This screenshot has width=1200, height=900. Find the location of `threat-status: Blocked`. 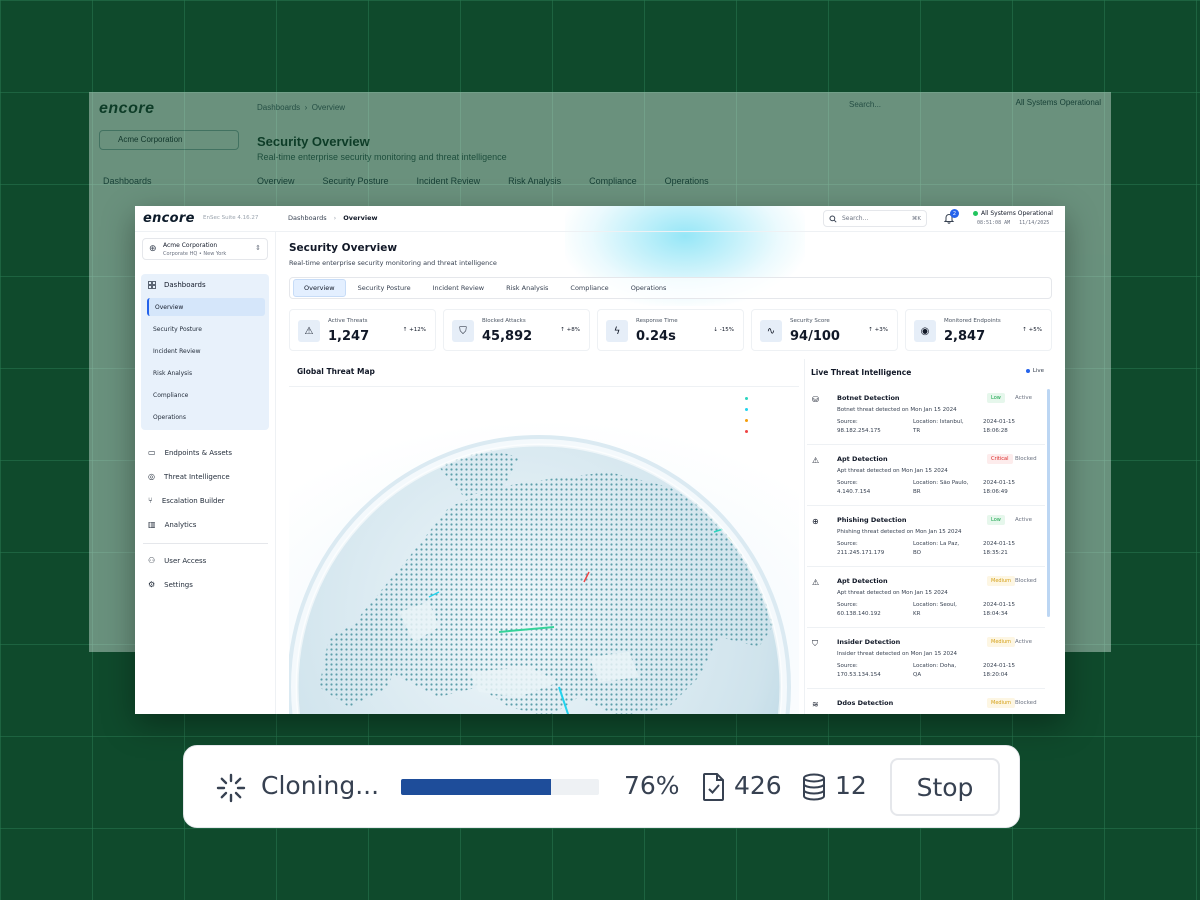

threat-status: Blocked is located at coordinates (1026, 703).